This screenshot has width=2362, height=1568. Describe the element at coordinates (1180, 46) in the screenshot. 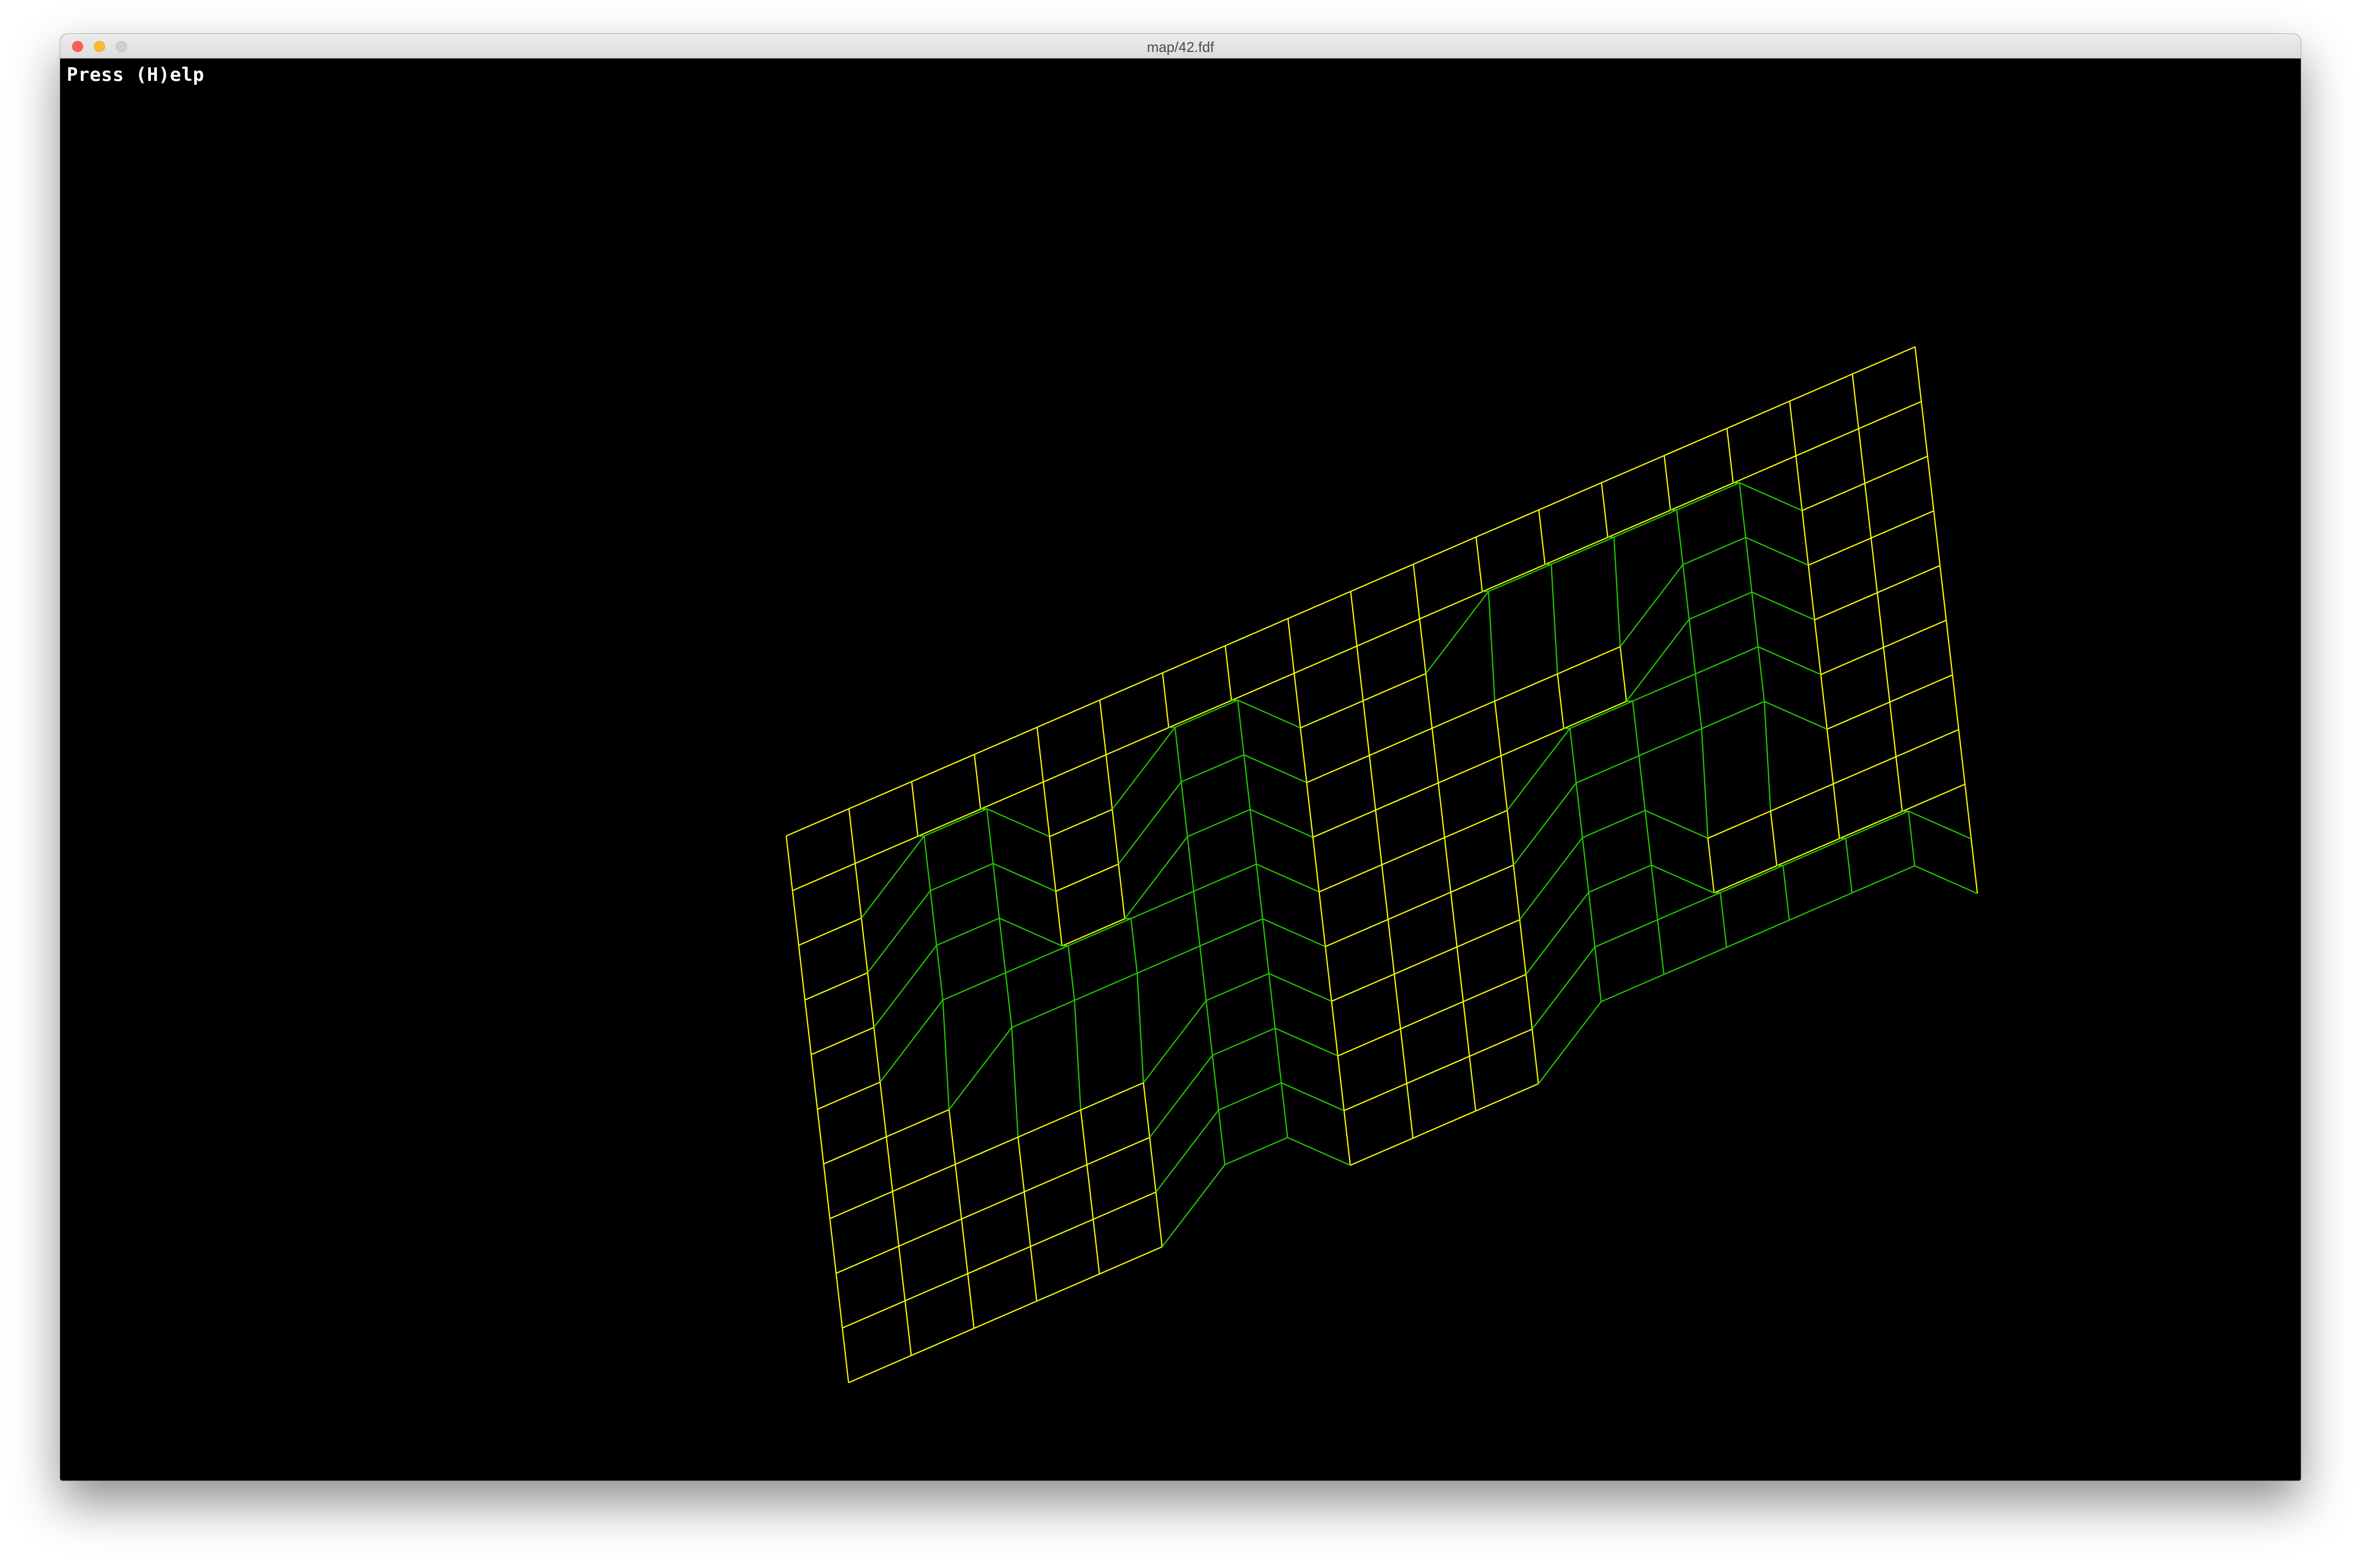

I see `title-bar: map/42.fdf` at that location.